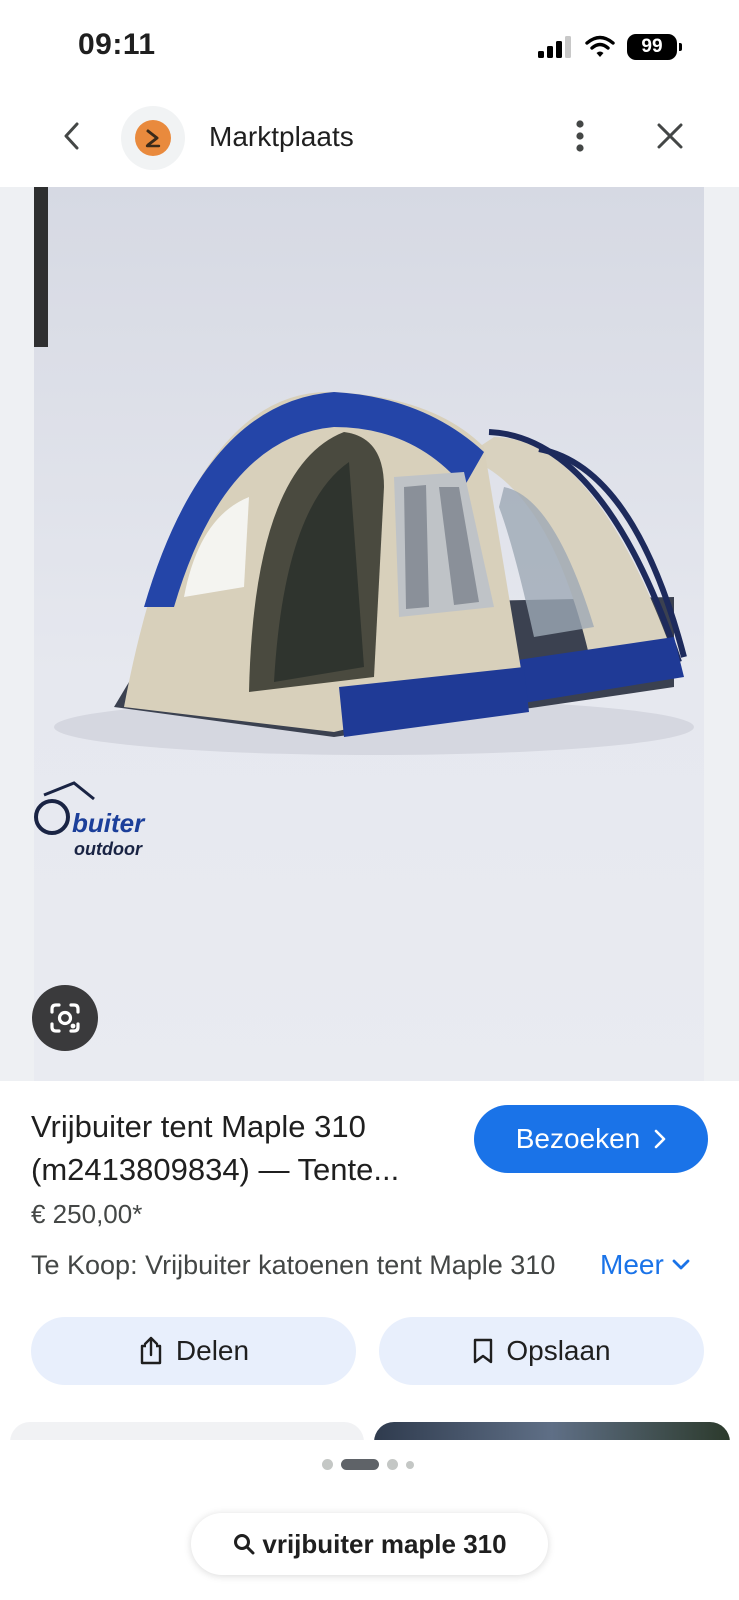 This screenshot has height=1600, width=739. I want to click on chevron-right-icon, so click(660, 1139).